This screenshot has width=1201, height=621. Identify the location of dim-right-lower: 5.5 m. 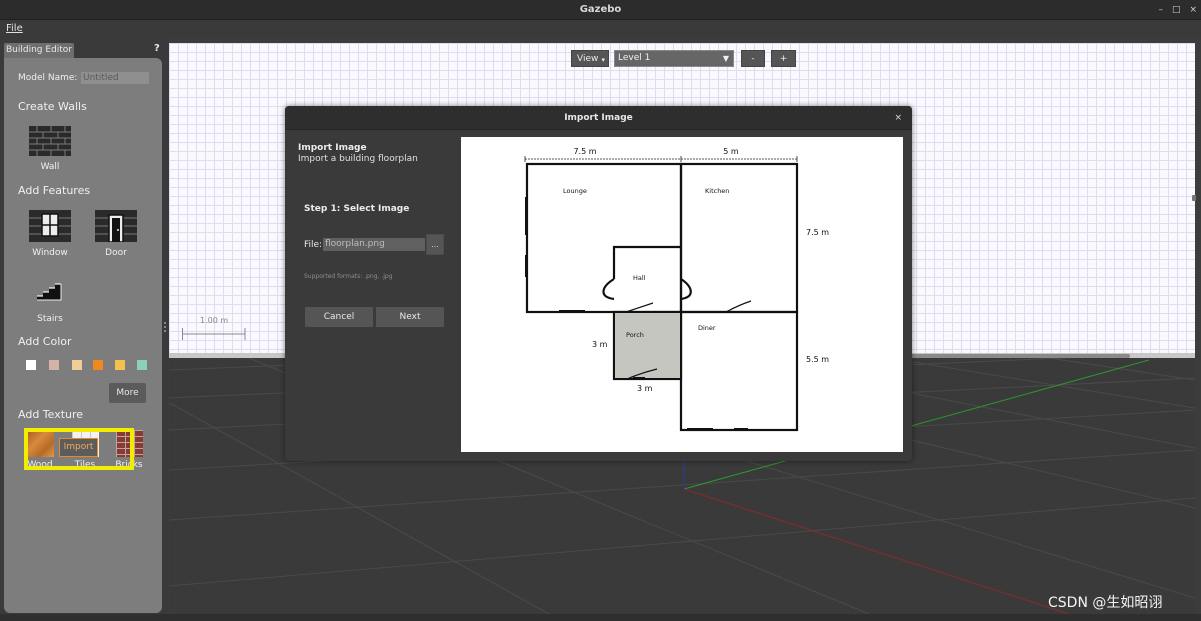
(817, 359).